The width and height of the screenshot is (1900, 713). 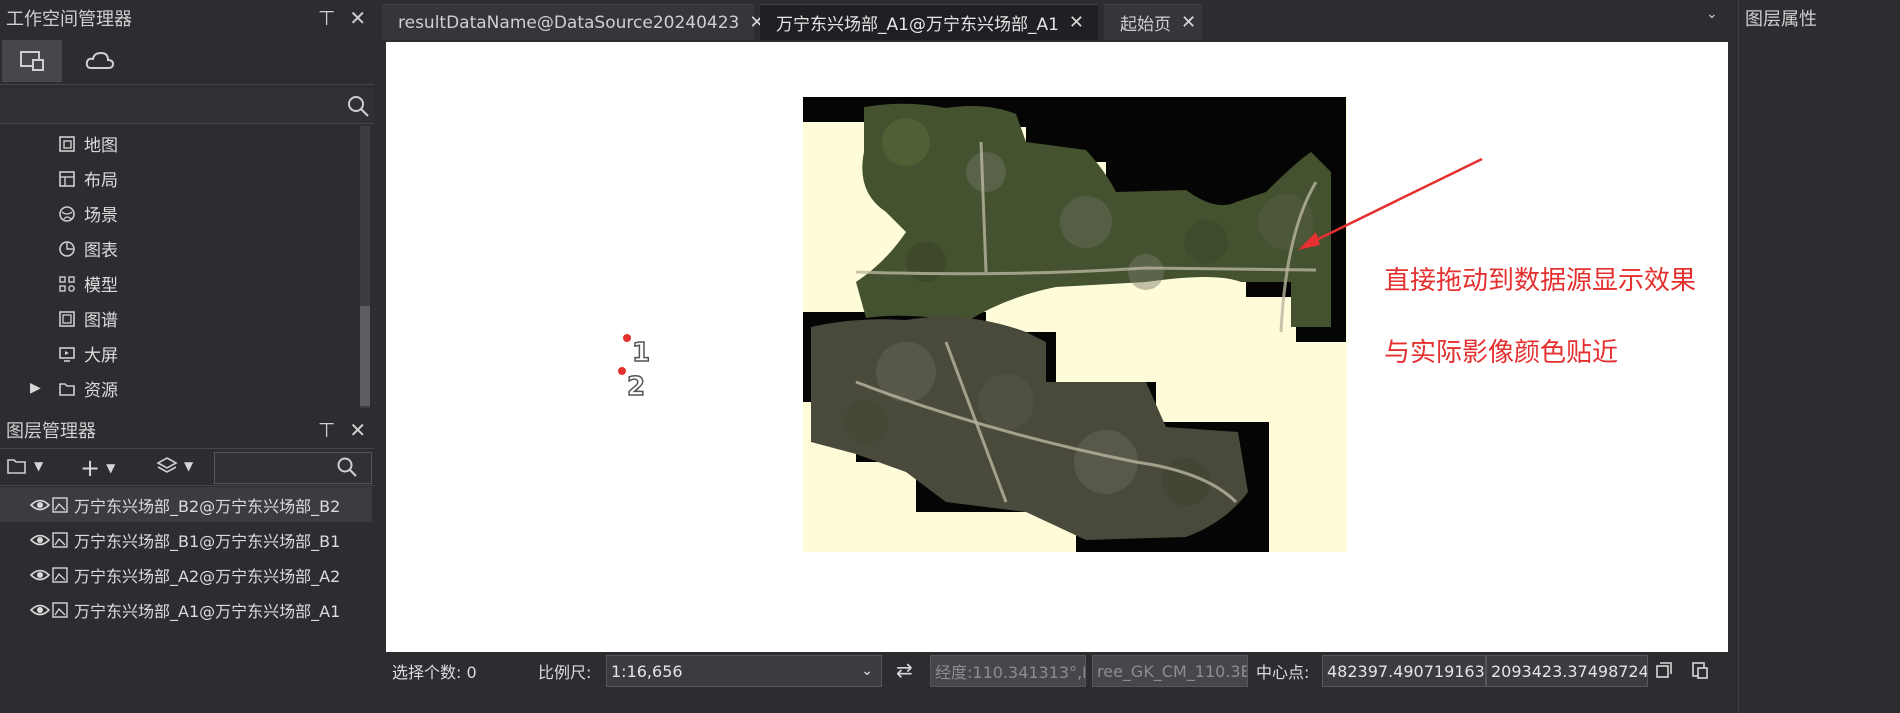 What do you see at coordinates (101, 251) in the screenshot?
I see `tree-item-label: 图表` at bounding box center [101, 251].